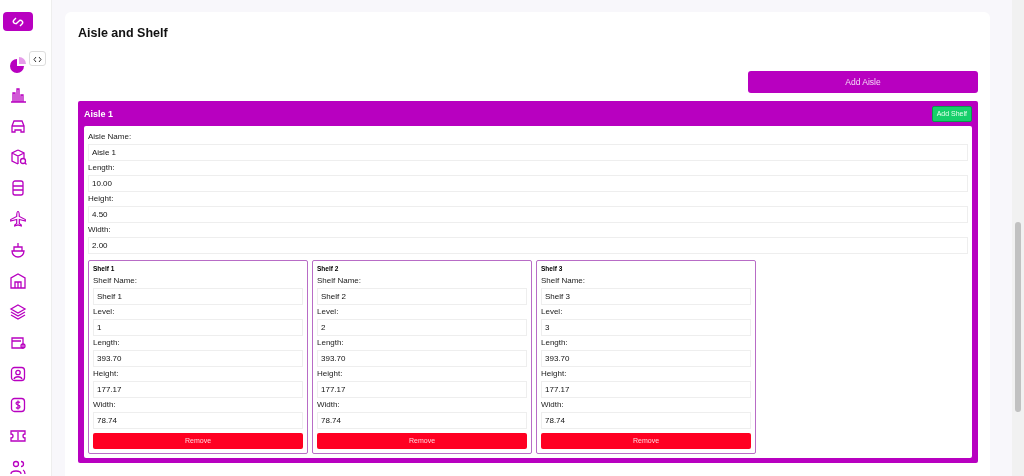 The width and height of the screenshot is (1024, 476). What do you see at coordinates (17, 219) in the screenshot?
I see `airplane-icon` at bounding box center [17, 219].